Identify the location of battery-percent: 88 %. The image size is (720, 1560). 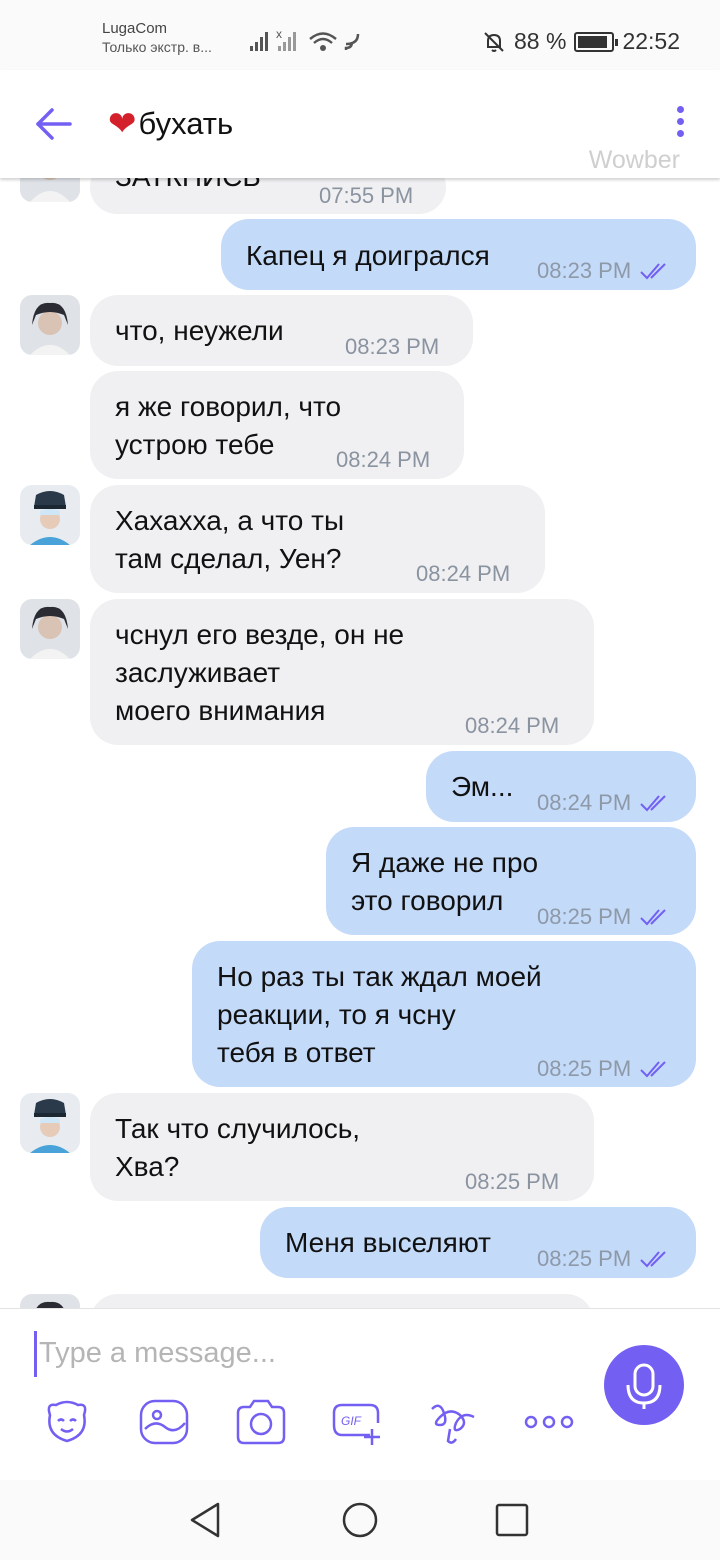
(540, 41).